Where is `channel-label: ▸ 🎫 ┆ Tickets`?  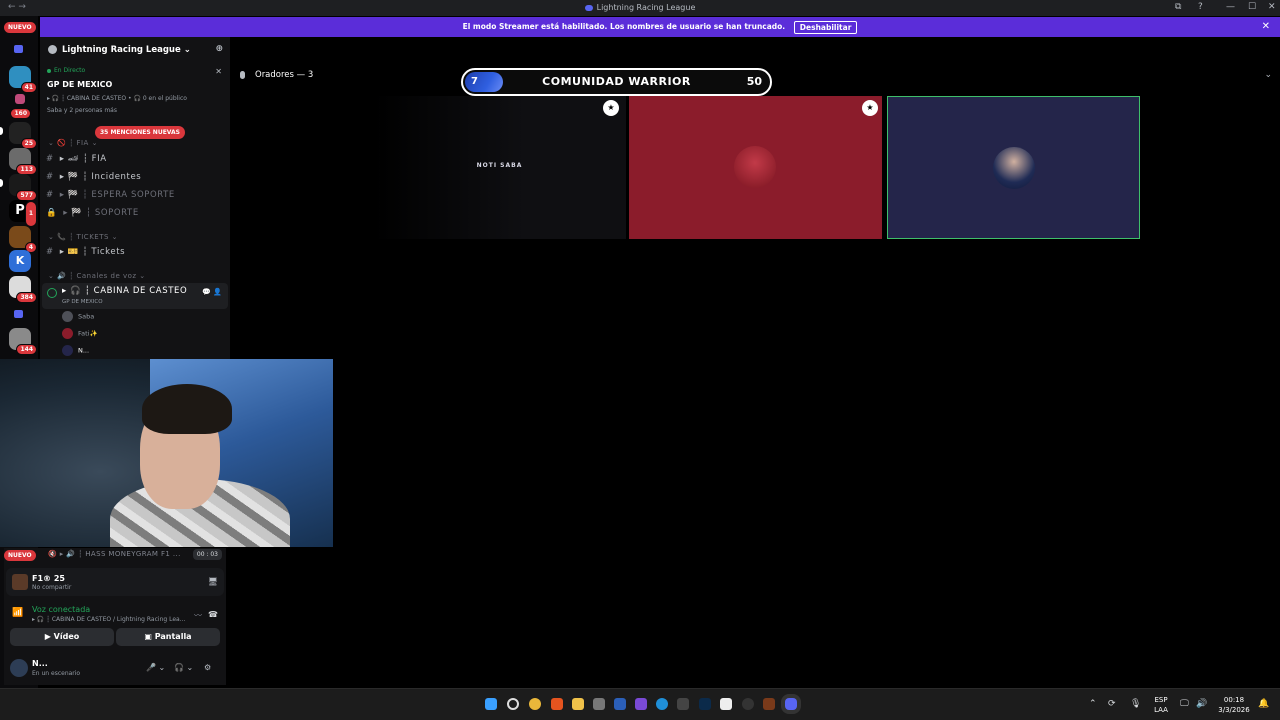 channel-label: ▸ 🎫 ┆ Tickets is located at coordinates (92, 252).